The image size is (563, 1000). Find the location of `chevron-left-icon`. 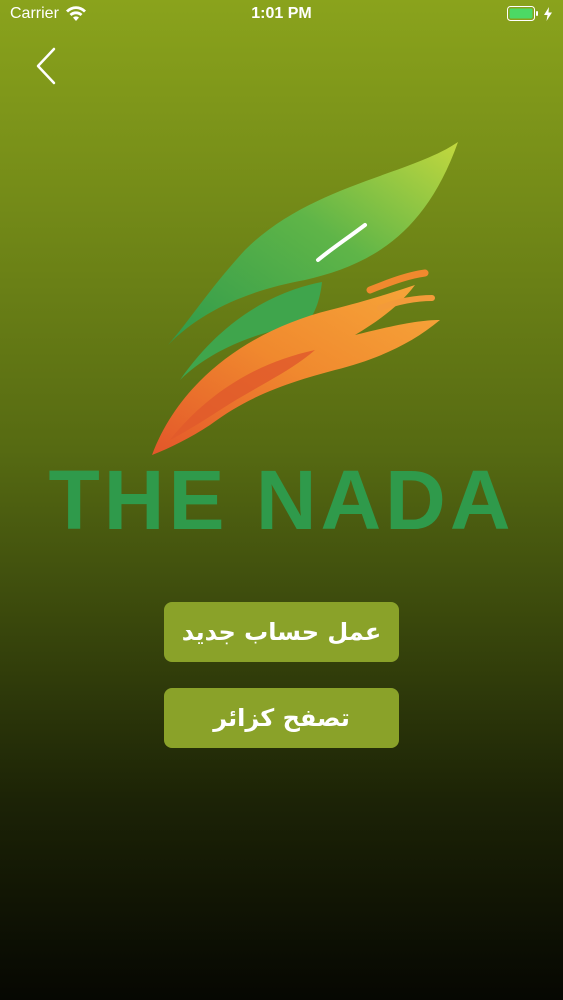

chevron-left-icon is located at coordinates (46, 66).